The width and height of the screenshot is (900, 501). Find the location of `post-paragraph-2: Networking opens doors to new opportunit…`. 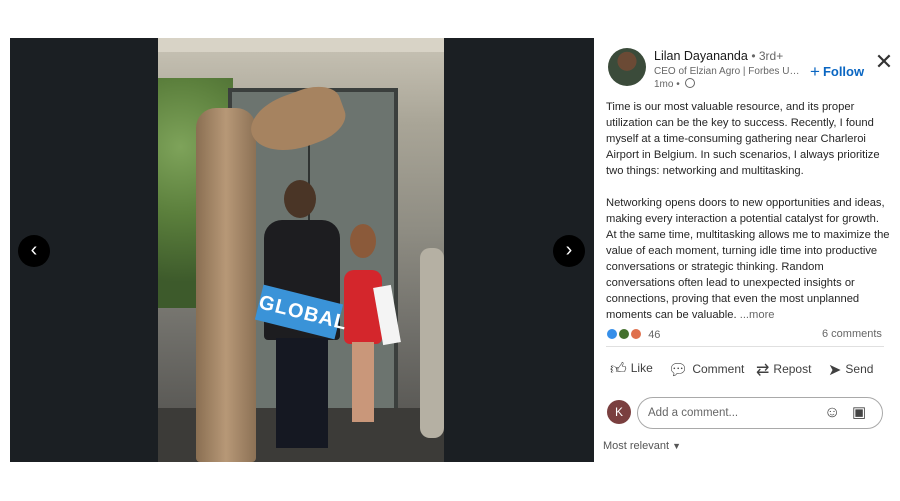

post-paragraph-2: Networking opens doors to new opportunit… is located at coordinates (748, 259).